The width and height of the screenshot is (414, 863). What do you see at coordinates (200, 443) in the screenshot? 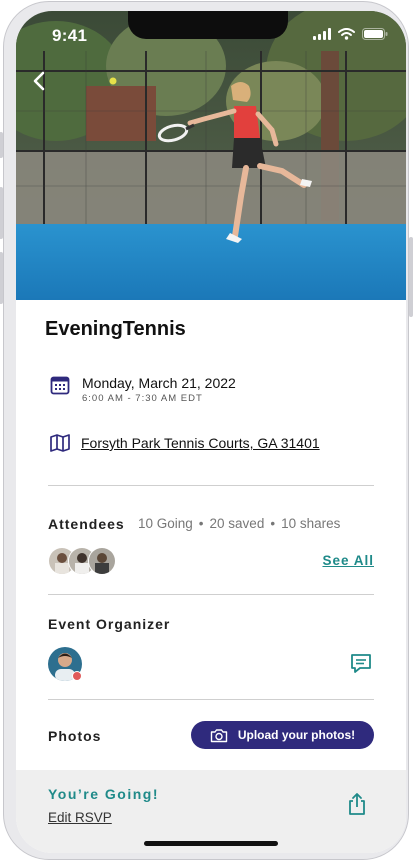
I see `event-location-link: Forsyth Park Tennis Courts, GA 31401` at bounding box center [200, 443].